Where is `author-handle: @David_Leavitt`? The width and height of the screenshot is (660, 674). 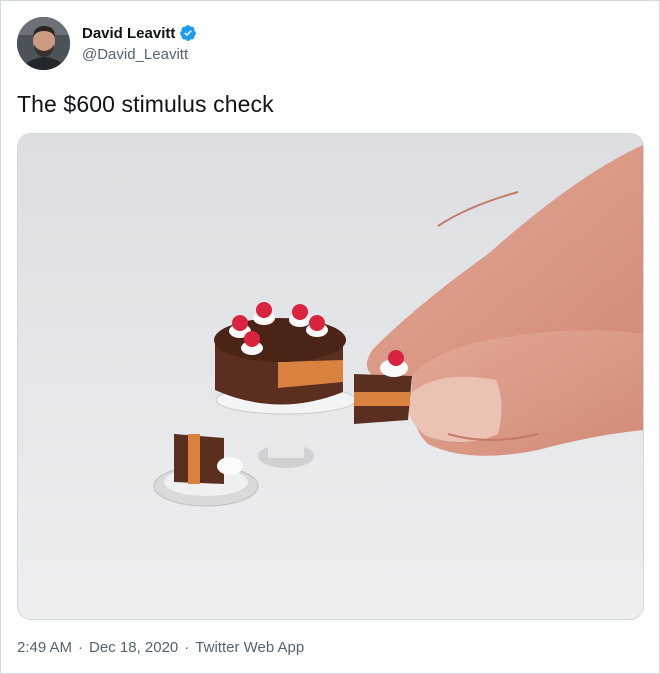
author-handle: @David_Leavitt is located at coordinates (139, 54).